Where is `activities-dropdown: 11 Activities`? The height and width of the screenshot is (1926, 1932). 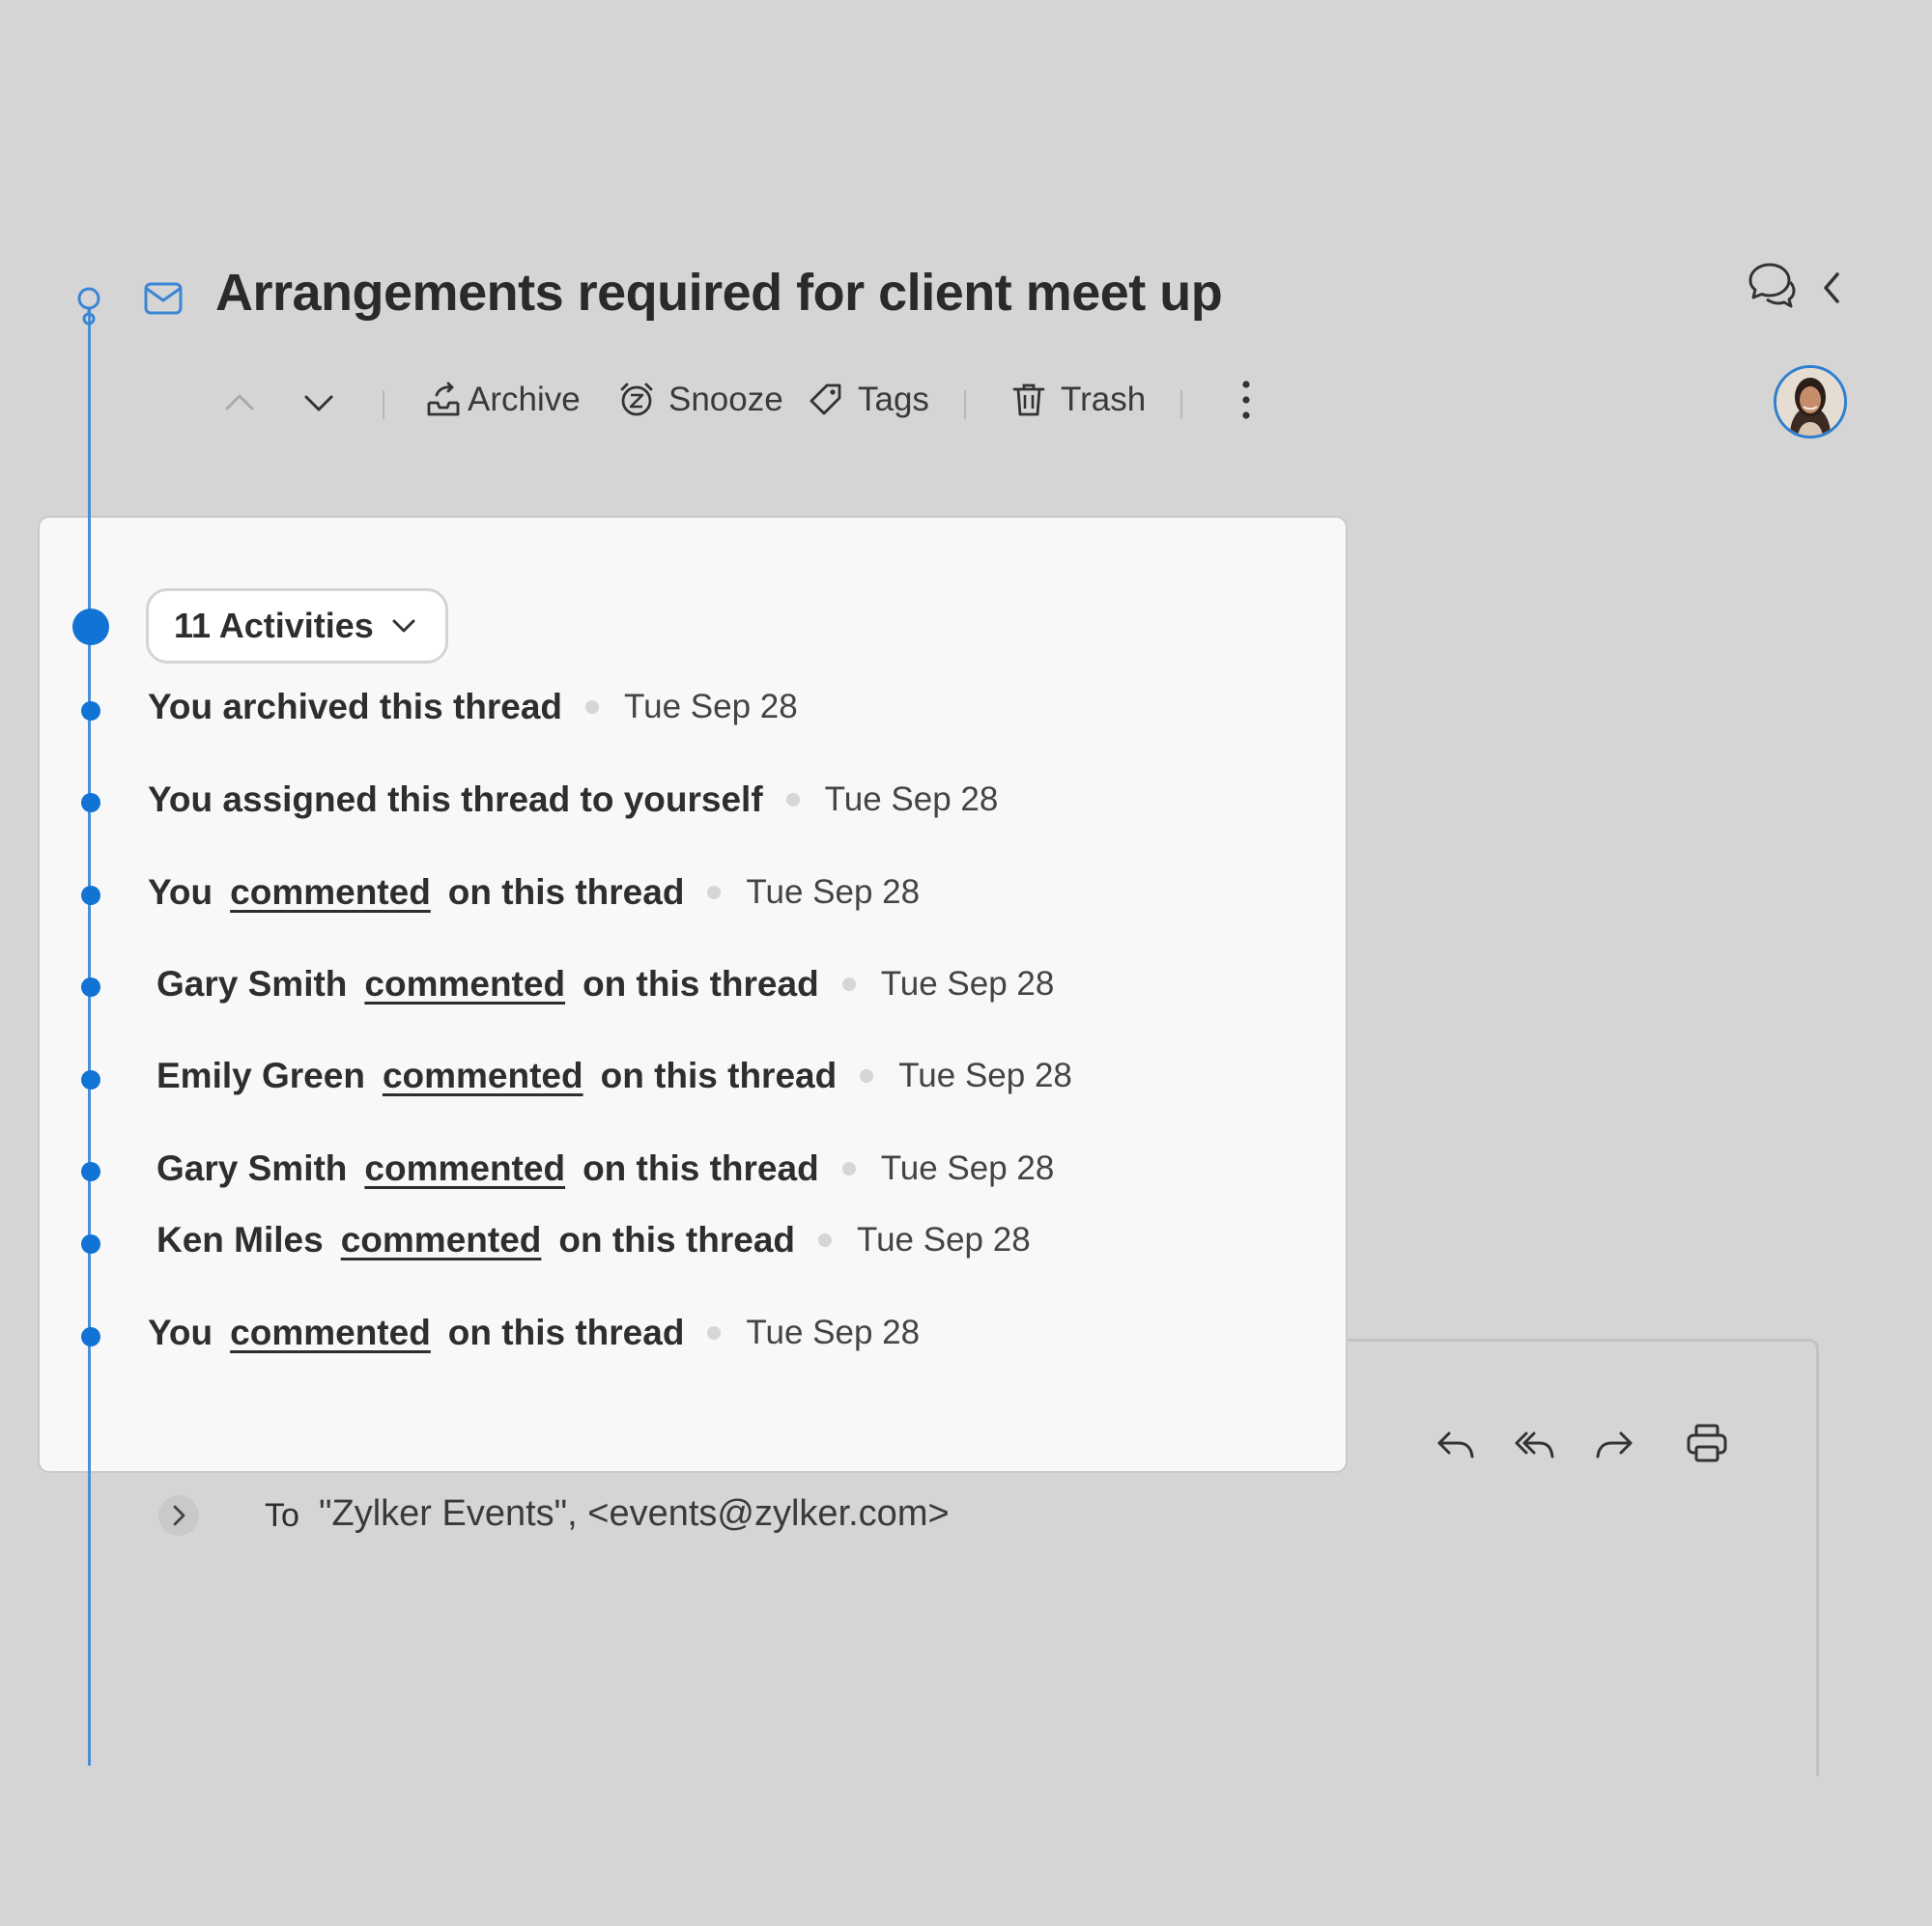
activities-dropdown: 11 Activities is located at coordinates (297, 626).